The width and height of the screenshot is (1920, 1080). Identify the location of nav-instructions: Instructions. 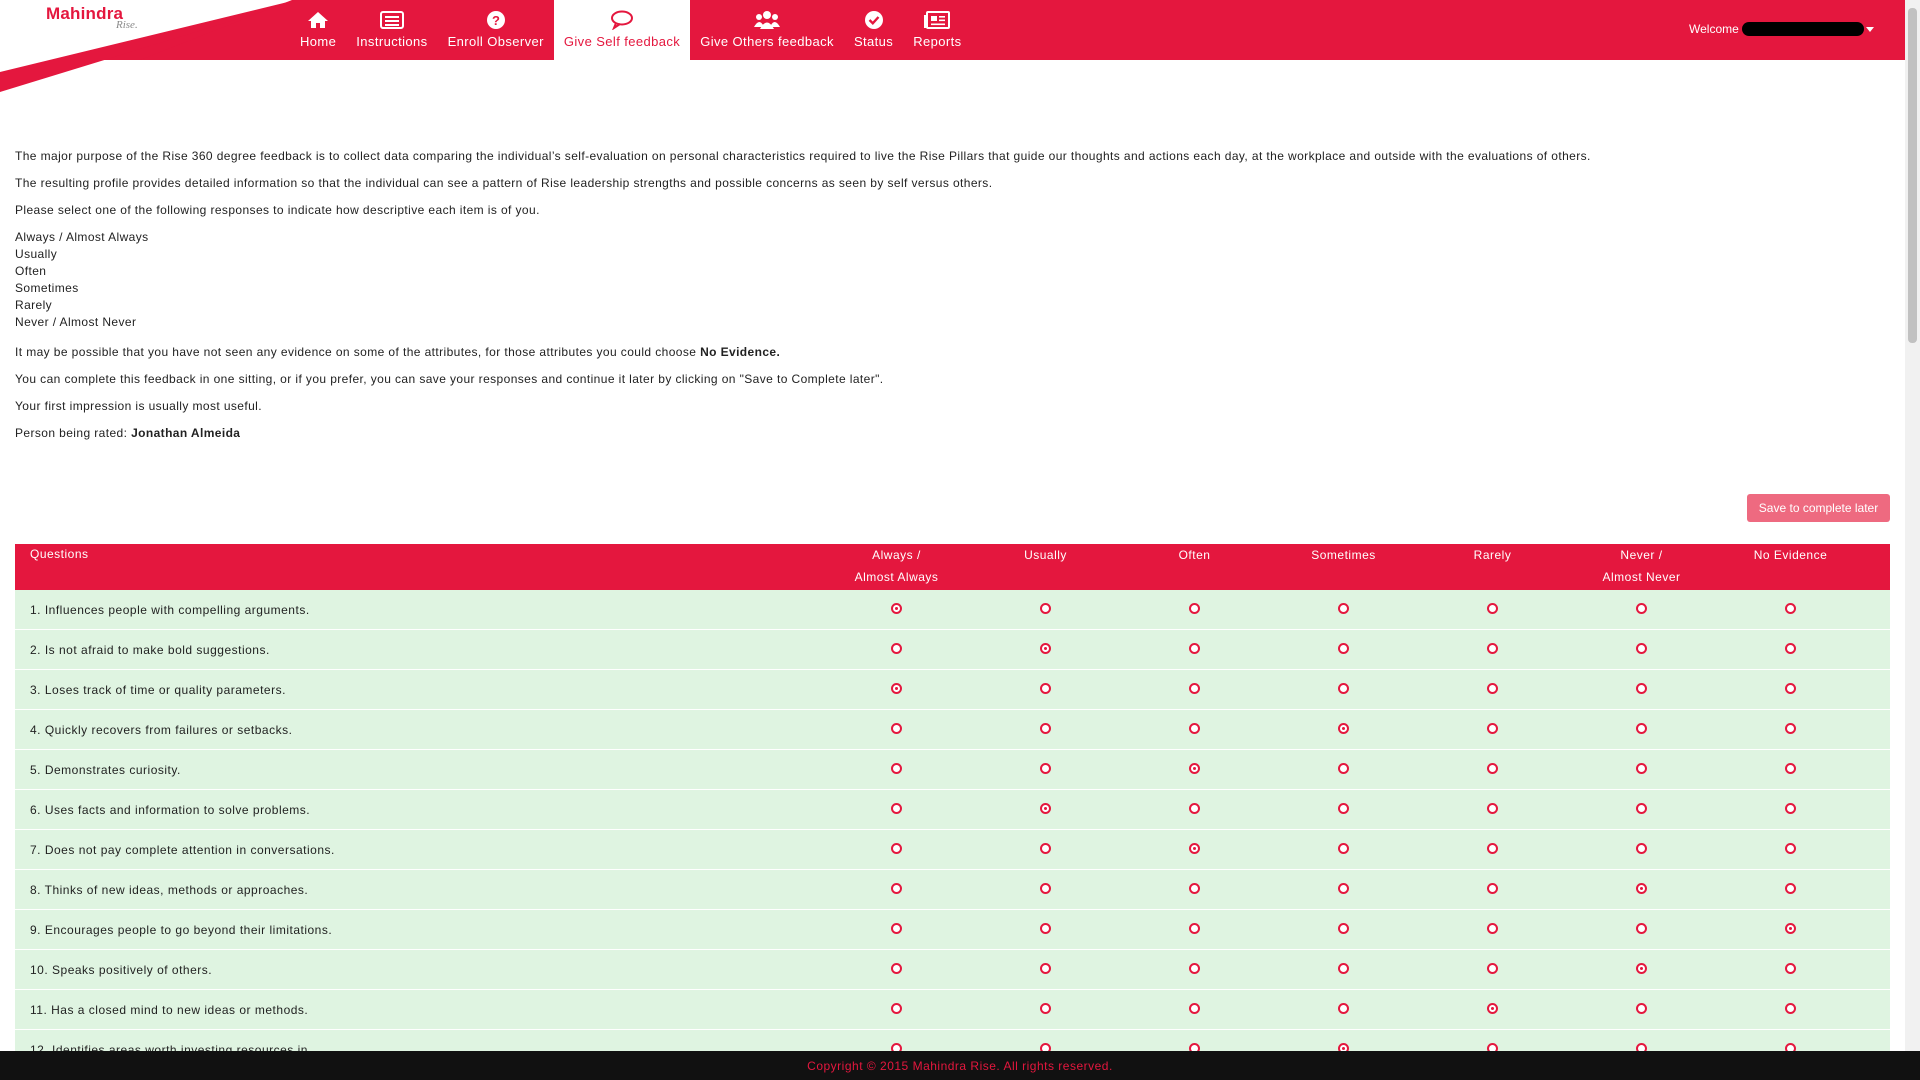
(391, 30).